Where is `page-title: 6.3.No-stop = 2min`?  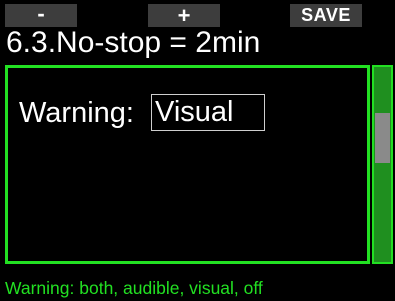 page-title: 6.3.No-stop = 2min is located at coordinates (133, 42).